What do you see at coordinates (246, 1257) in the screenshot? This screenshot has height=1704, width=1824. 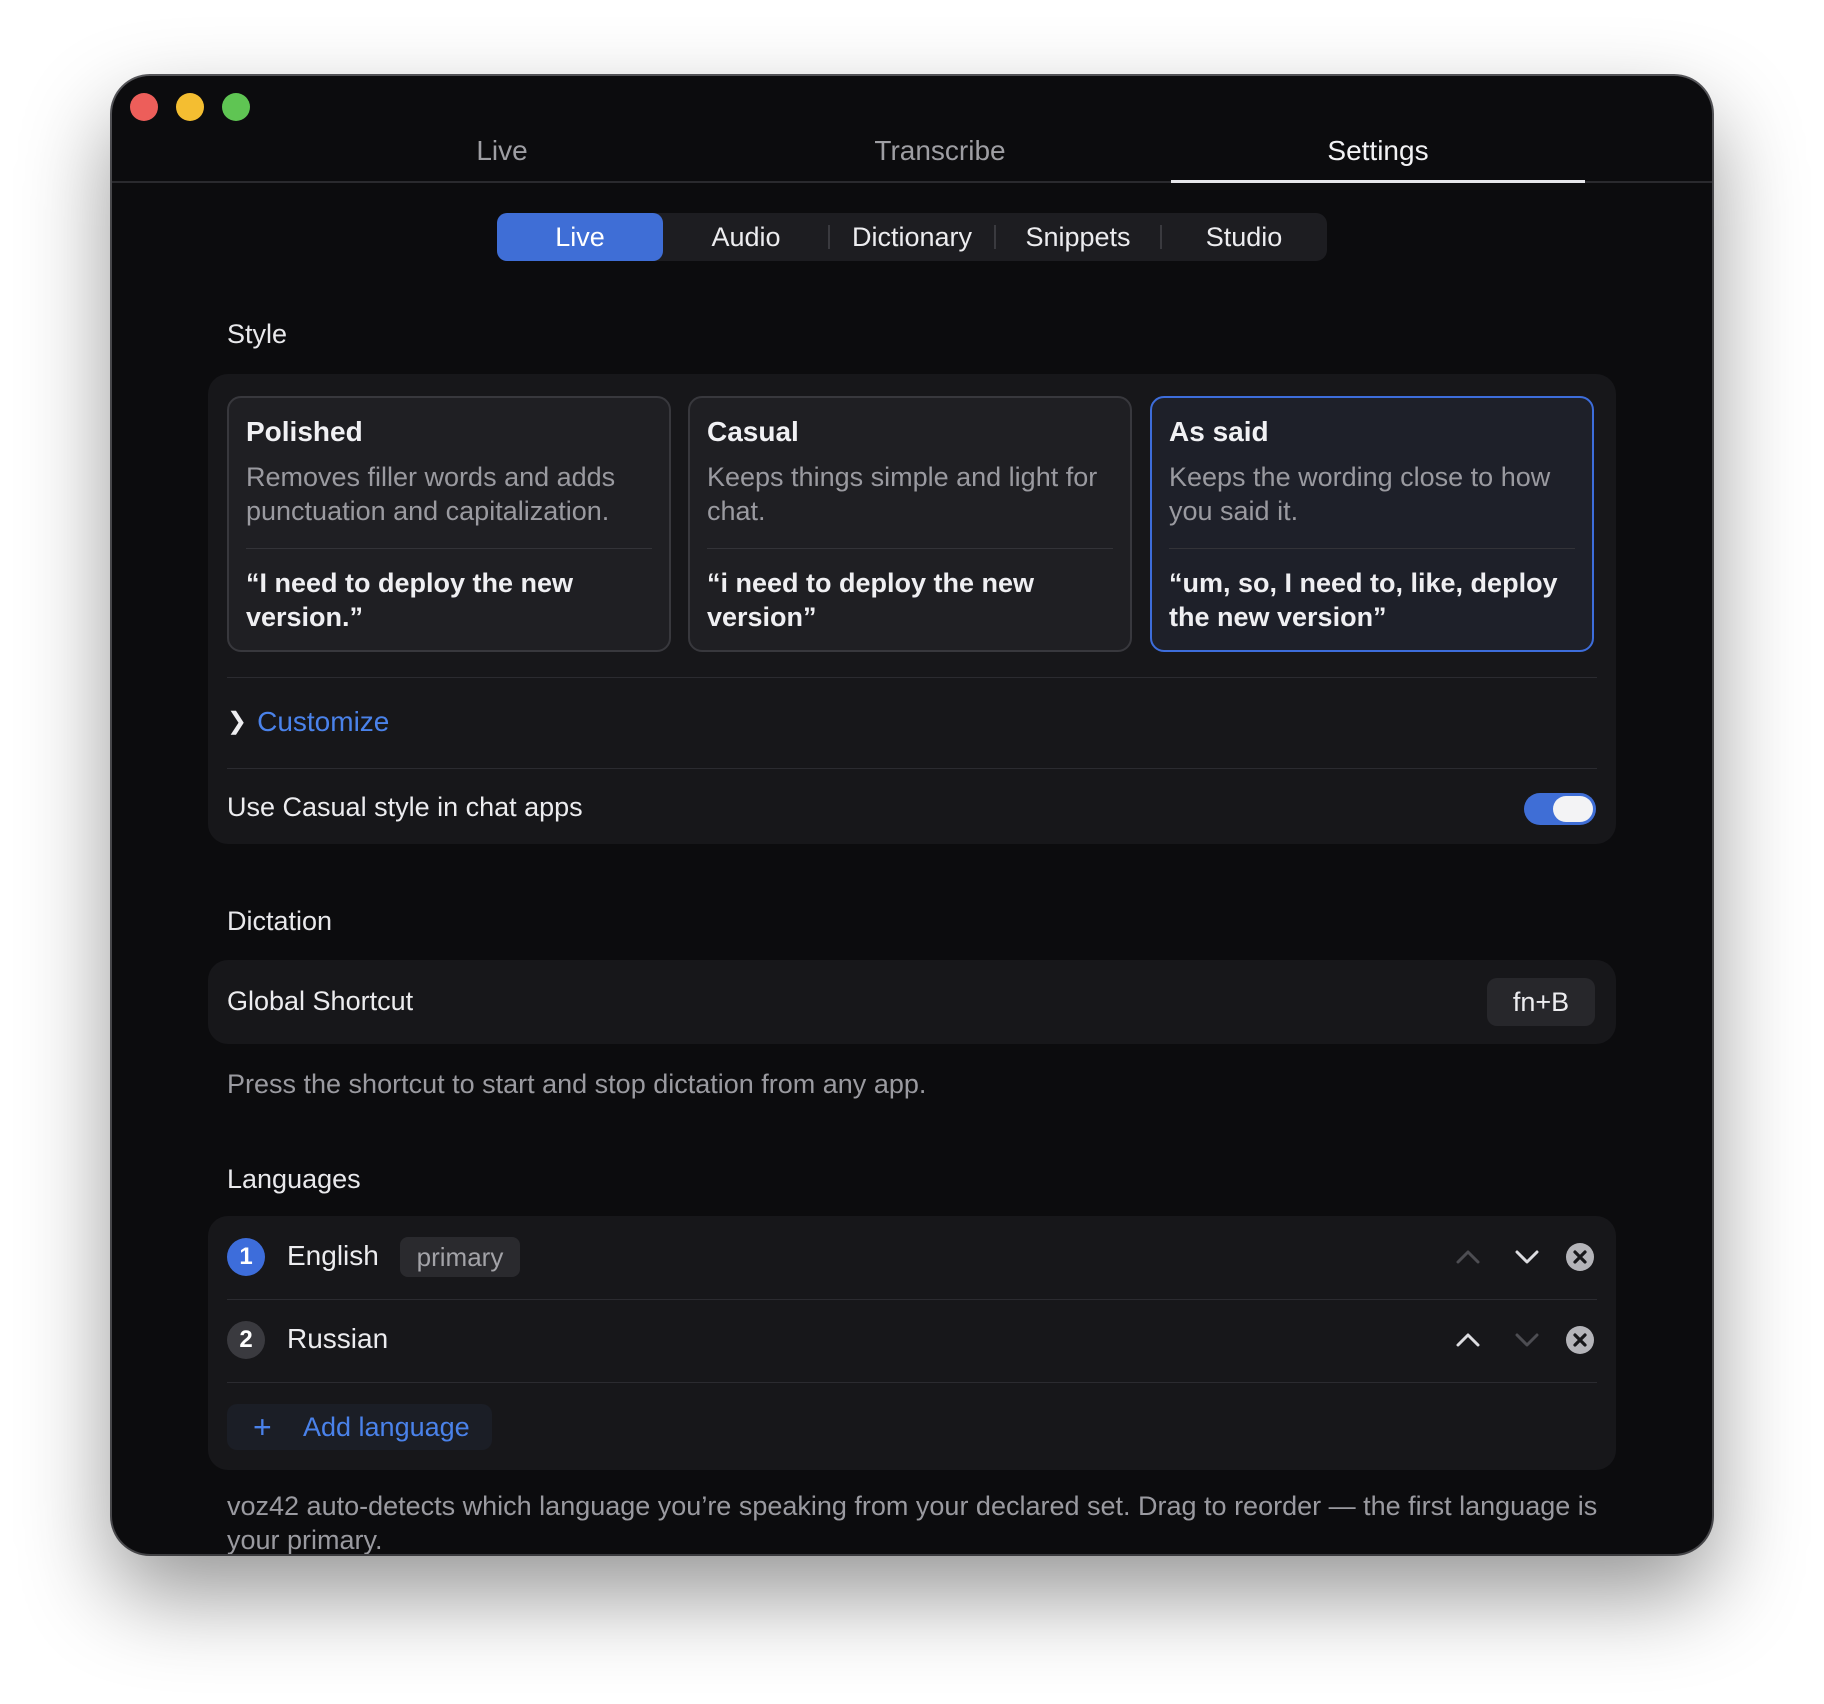 I see `language-order-badge: 1` at bounding box center [246, 1257].